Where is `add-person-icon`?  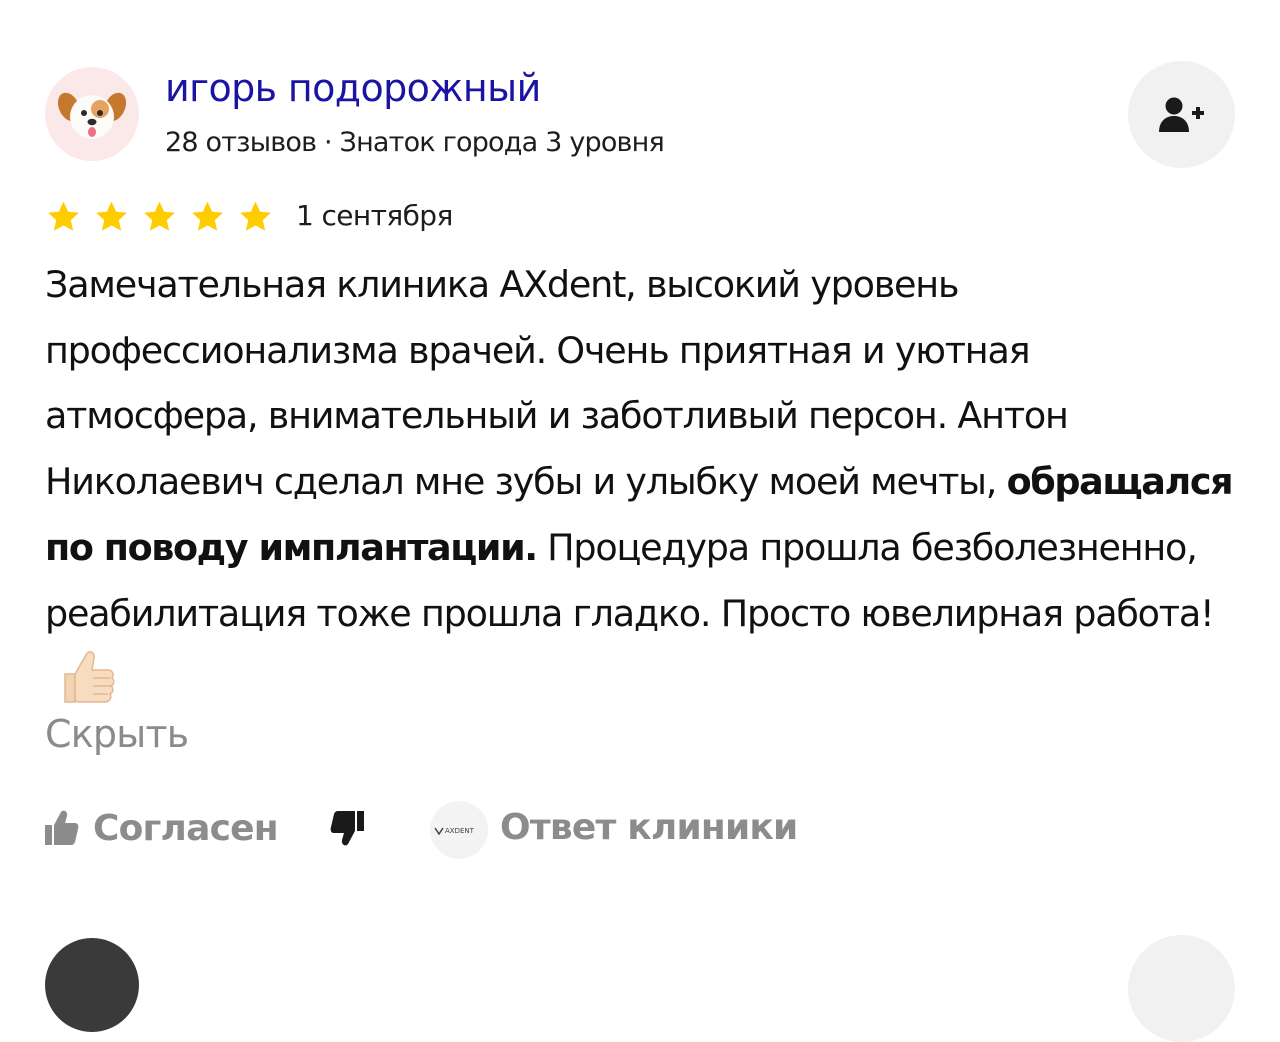 add-person-icon is located at coordinates (1181, 114).